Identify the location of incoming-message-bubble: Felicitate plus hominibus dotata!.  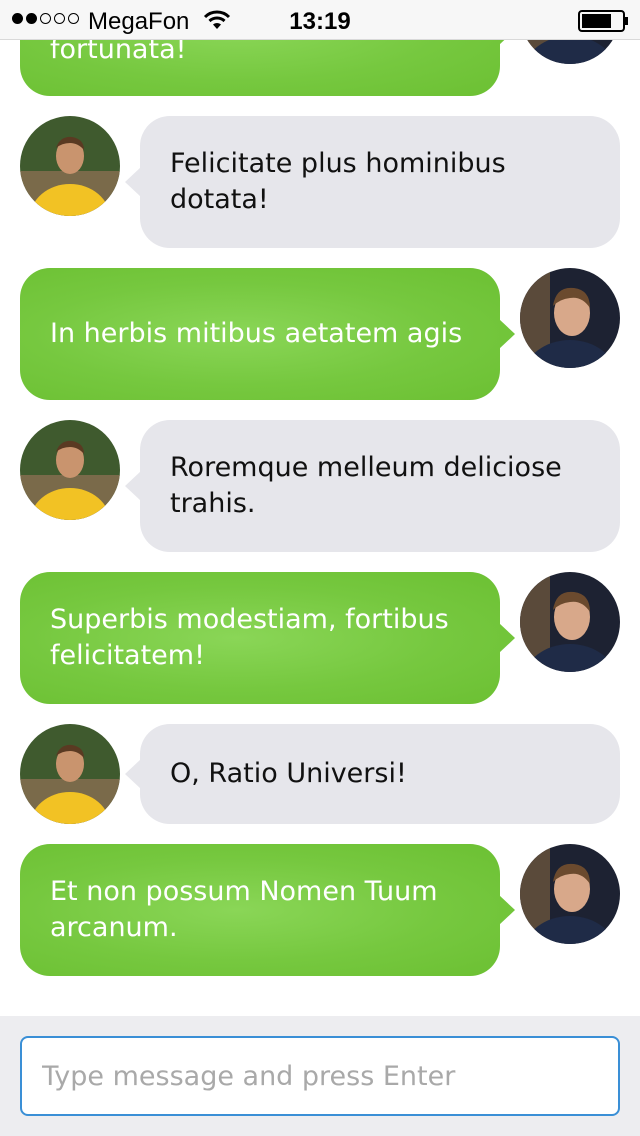
(372, 182).